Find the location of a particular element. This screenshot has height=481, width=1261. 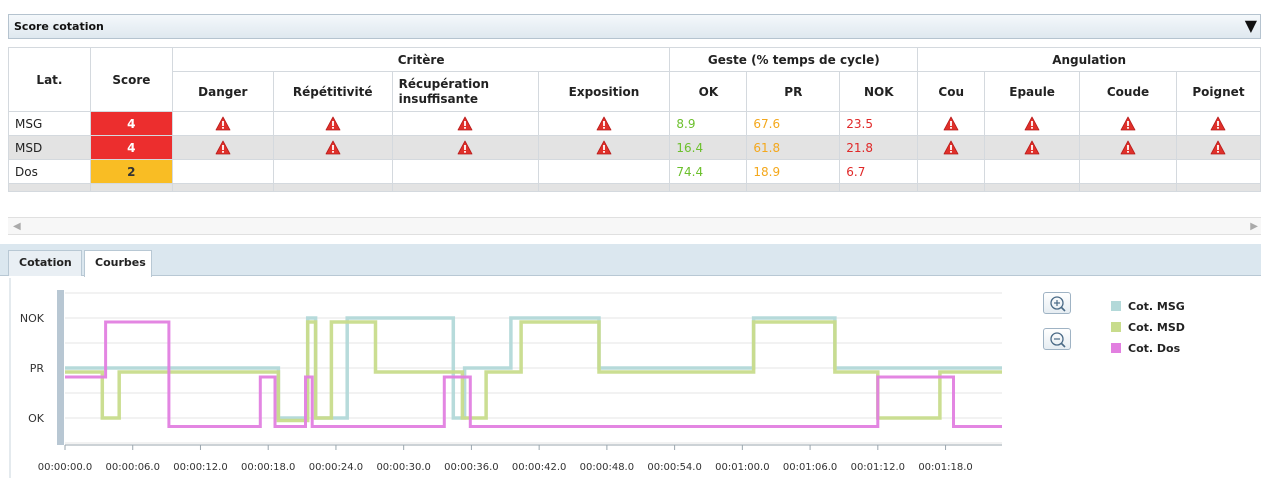

cell-pr: 18.9 is located at coordinates (793, 171).